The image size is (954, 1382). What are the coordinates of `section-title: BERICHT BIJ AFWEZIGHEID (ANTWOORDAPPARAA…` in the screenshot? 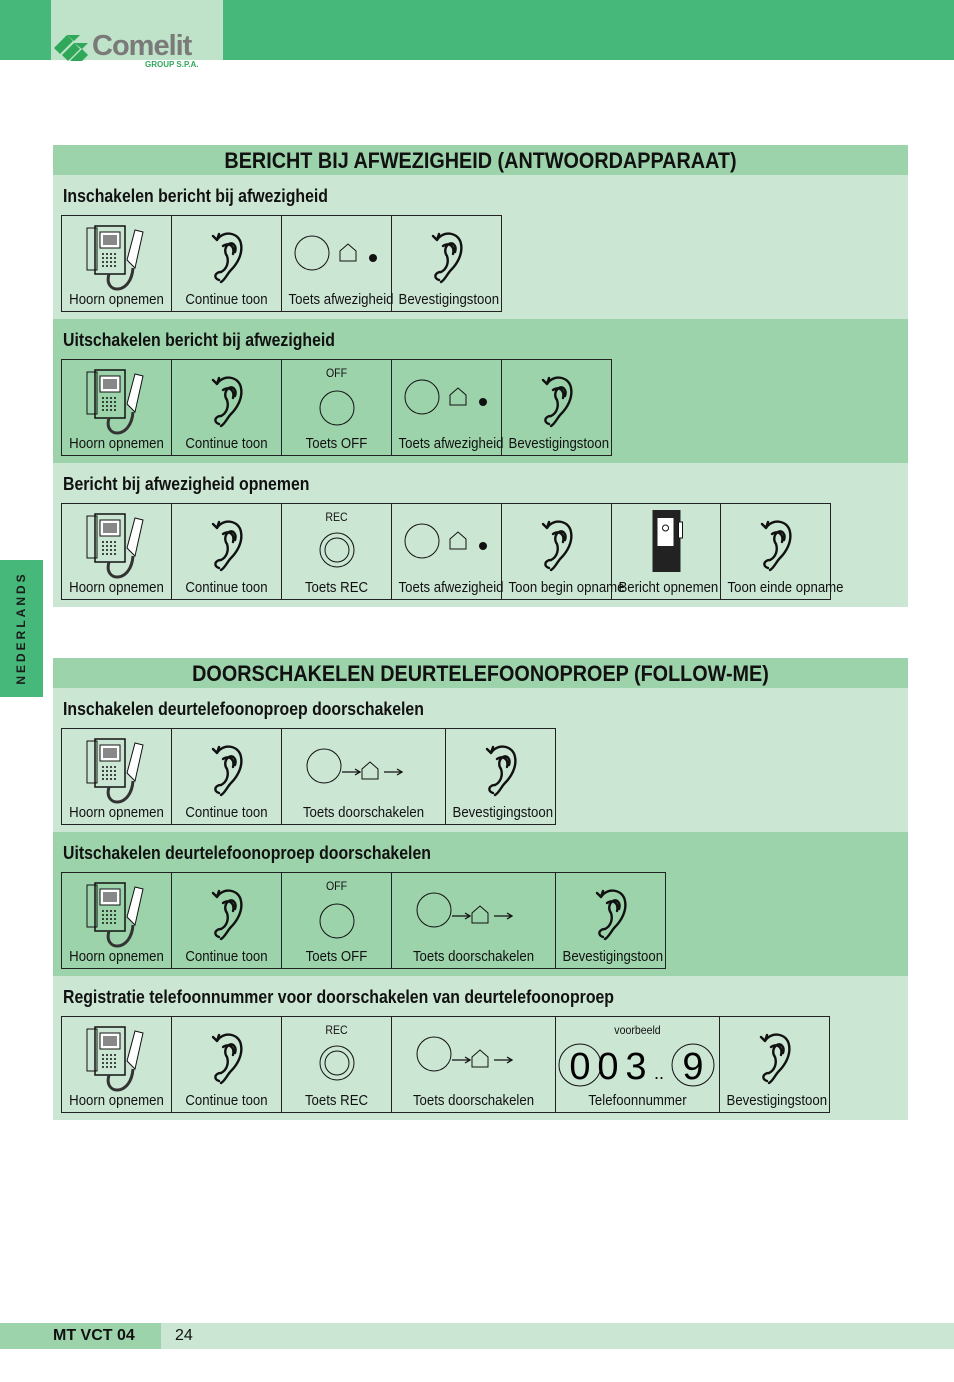 It's located at (480, 160).